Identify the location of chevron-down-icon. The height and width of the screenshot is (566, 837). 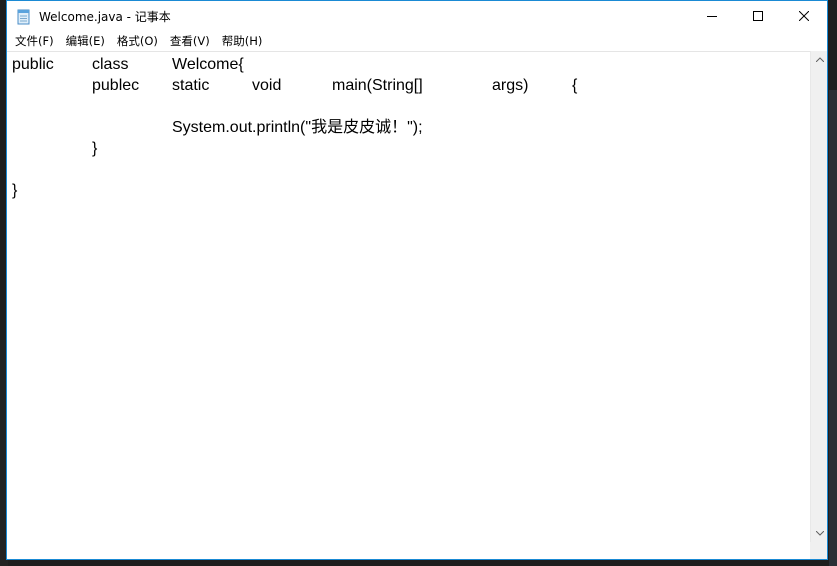
(819, 533).